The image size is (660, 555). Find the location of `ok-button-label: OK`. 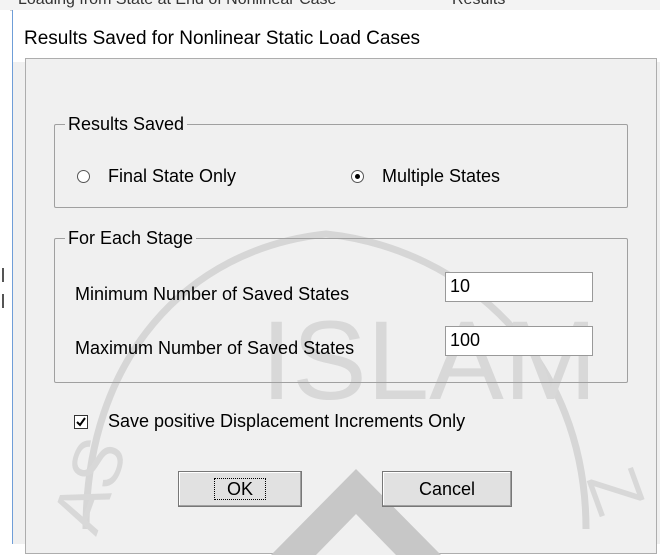

ok-button-label: OK is located at coordinates (239, 489).